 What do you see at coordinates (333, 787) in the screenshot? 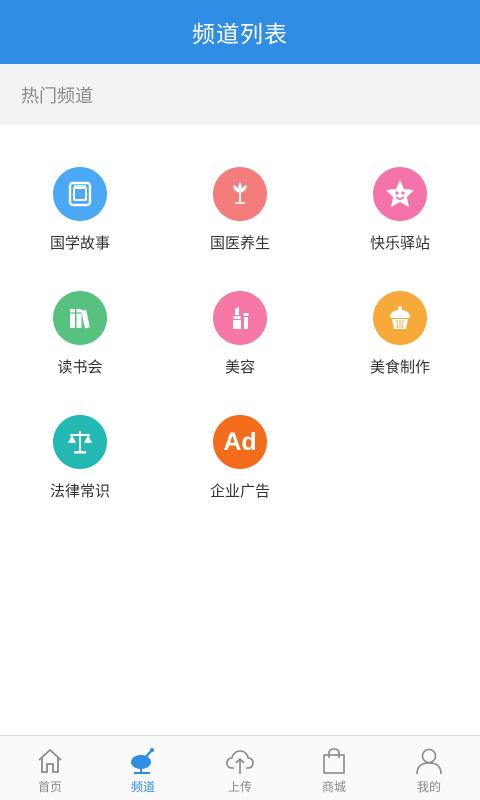
I see `tab-label: 商城` at bounding box center [333, 787].